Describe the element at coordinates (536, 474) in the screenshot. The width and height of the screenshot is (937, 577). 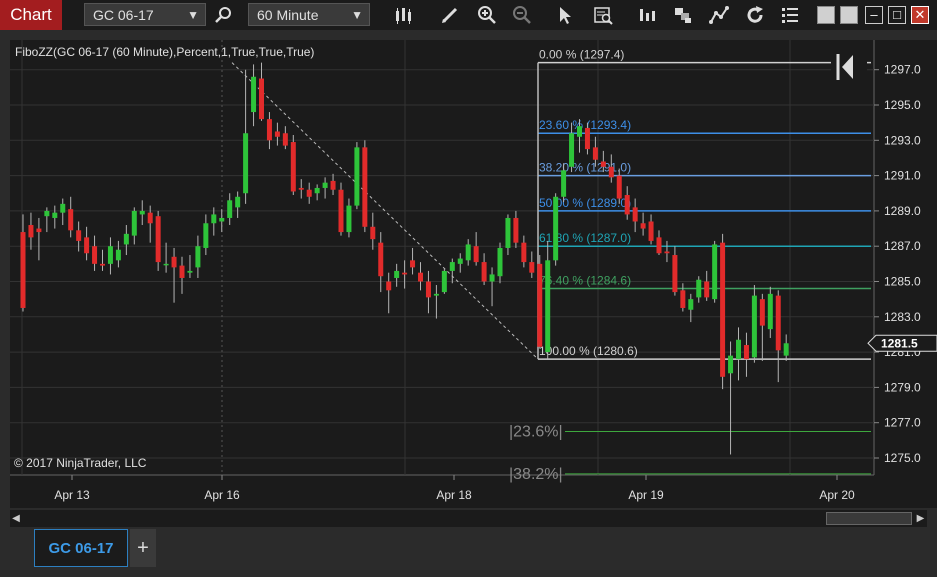
I see `fib-extension-label: |38.2%|` at that location.